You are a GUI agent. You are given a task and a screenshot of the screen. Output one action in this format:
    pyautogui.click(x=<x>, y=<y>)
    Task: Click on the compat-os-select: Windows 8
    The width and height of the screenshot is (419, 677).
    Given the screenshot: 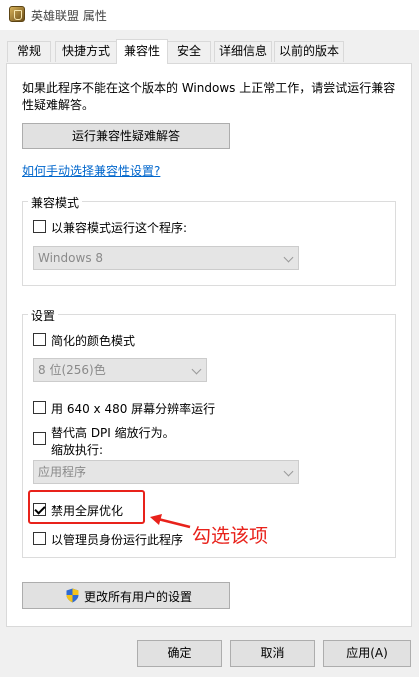 What is the action you would take?
    pyautogui.click(x=166, y=258)
    